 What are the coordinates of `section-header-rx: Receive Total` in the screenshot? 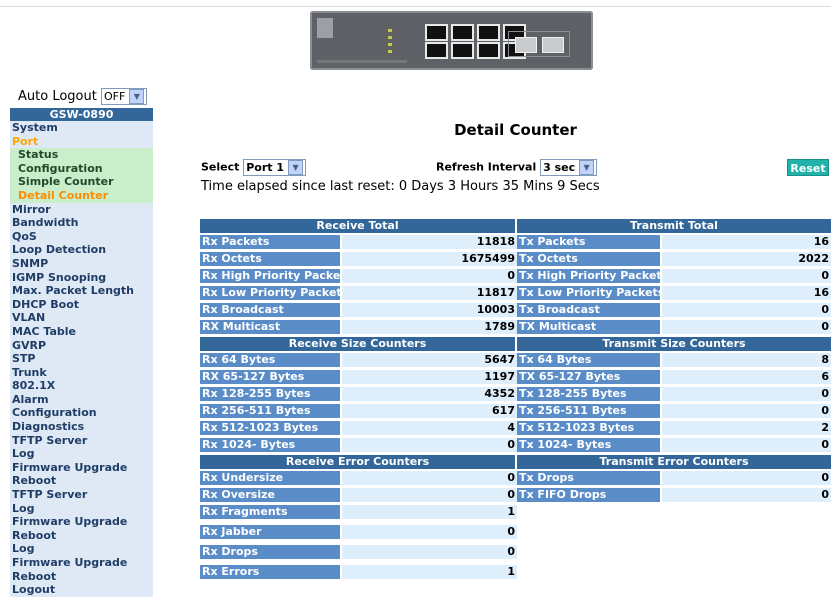 It's located at (357, 226).